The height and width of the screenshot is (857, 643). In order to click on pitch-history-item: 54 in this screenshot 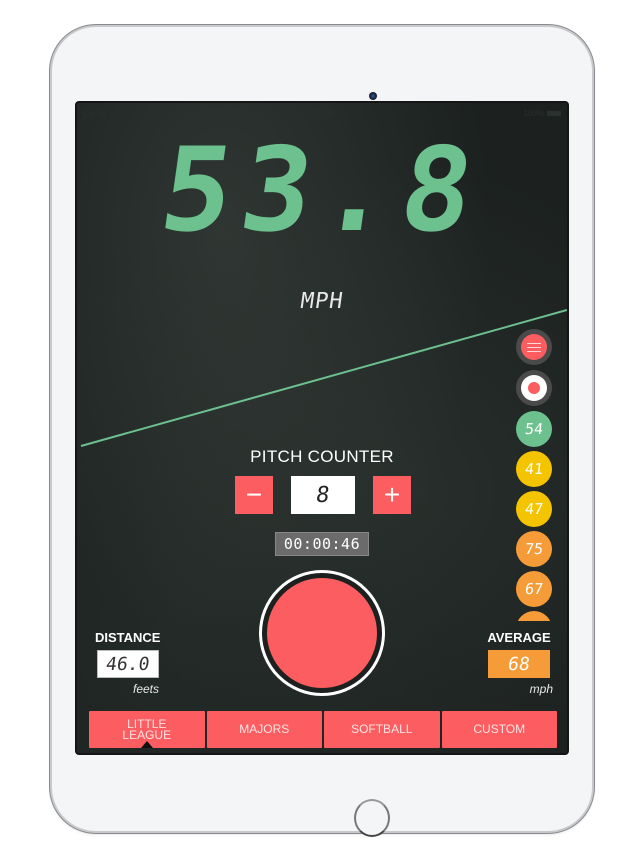, I will do `click(534, 429)`.